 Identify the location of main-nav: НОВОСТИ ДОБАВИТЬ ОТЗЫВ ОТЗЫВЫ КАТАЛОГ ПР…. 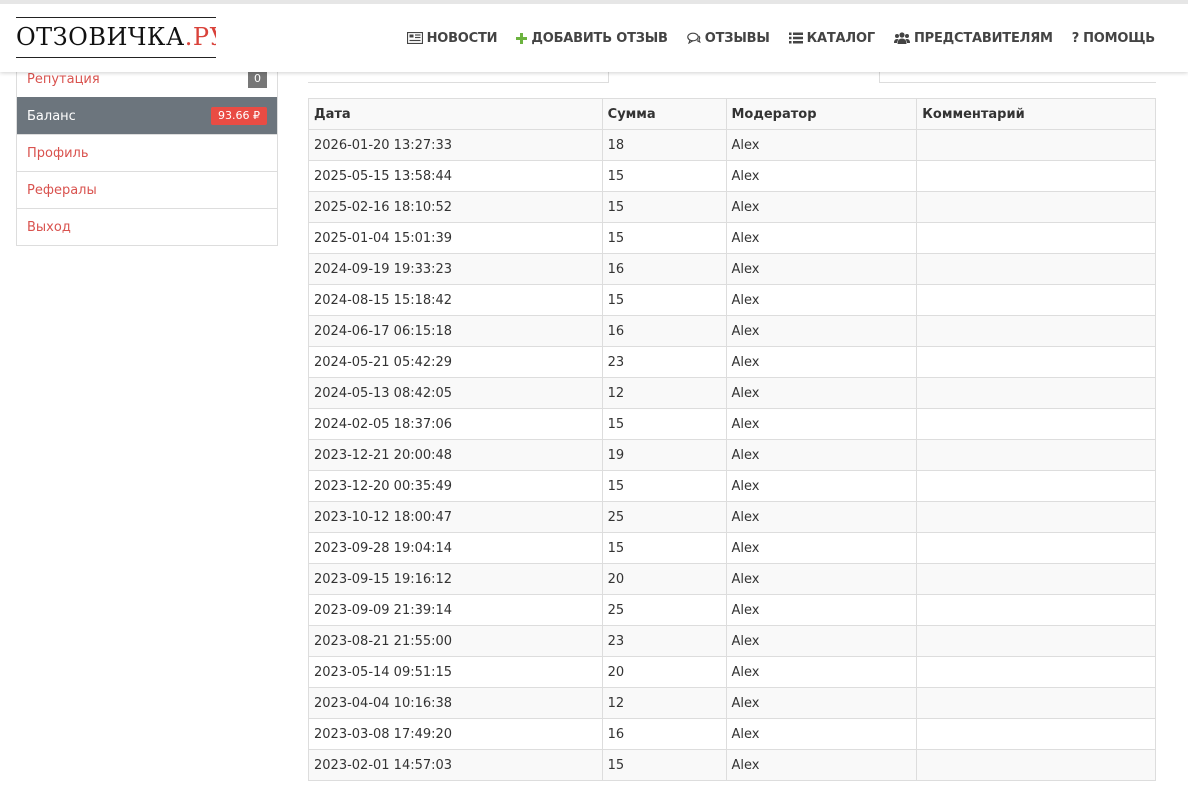
(780, 38).